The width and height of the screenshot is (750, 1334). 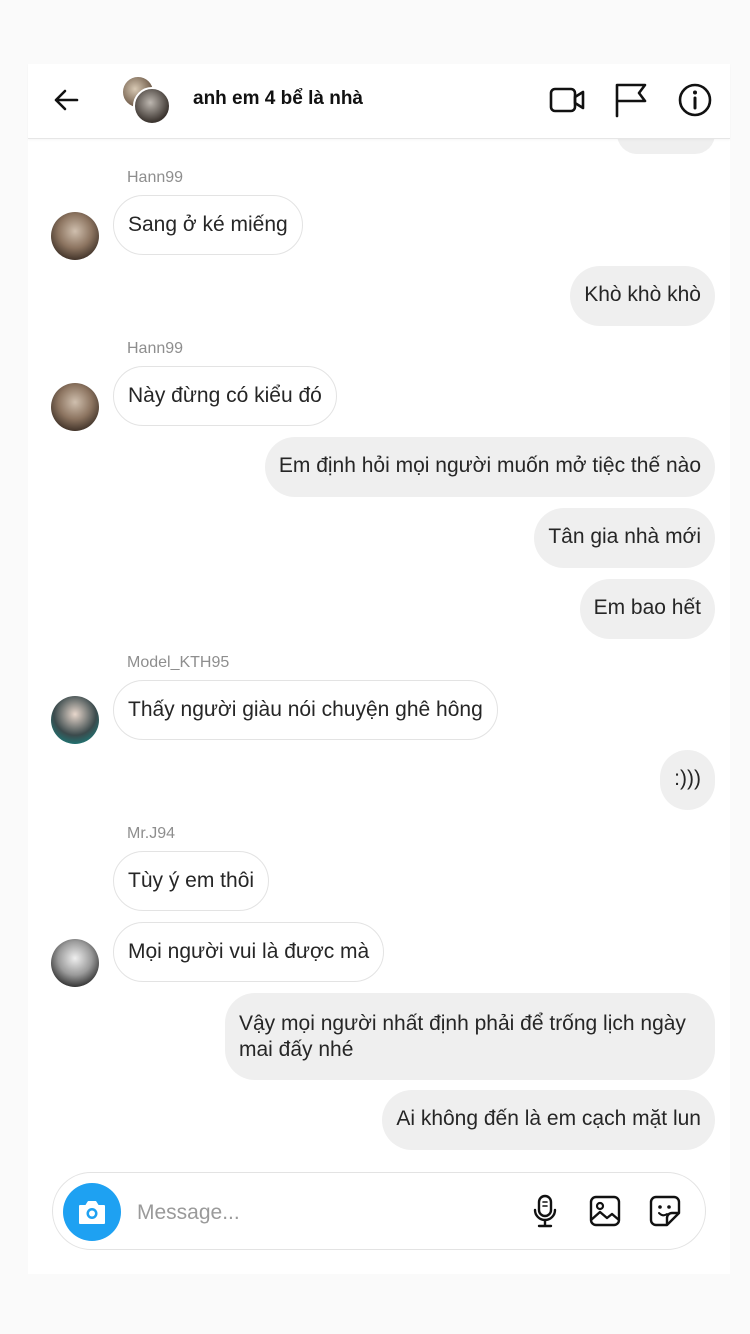 I want to click on message-bubble: Khò khò khò, so click(x=642, y=296).